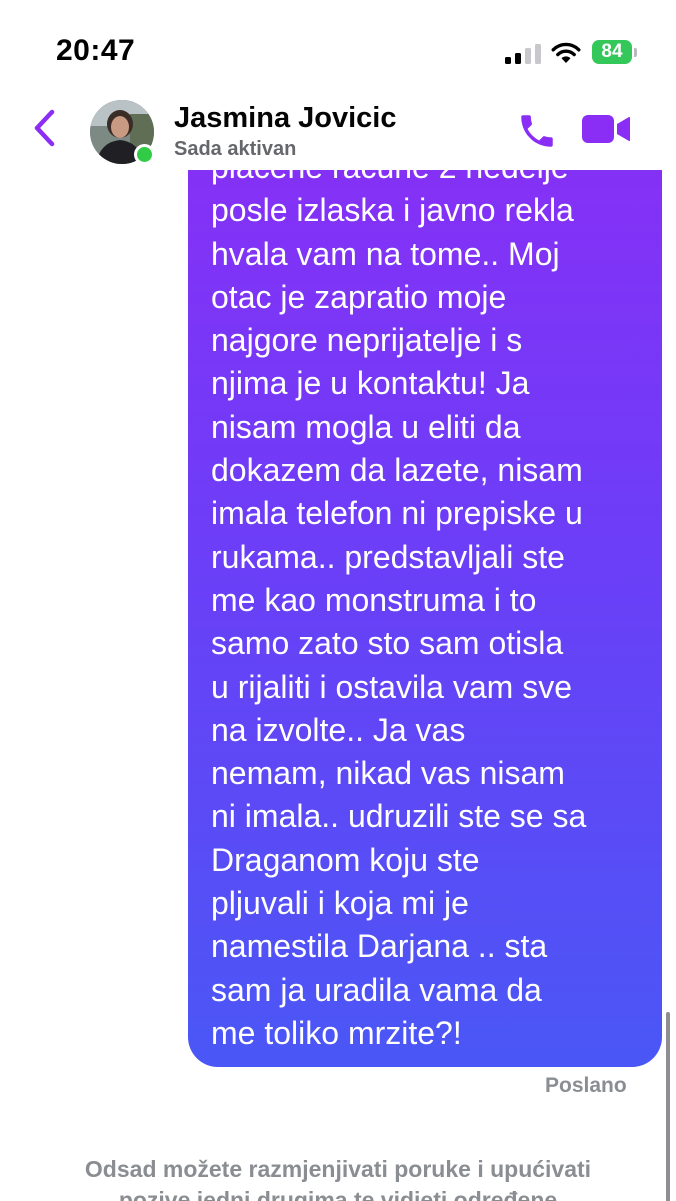  I want to click on delivery-status: Poslano, so click(586, 1085).